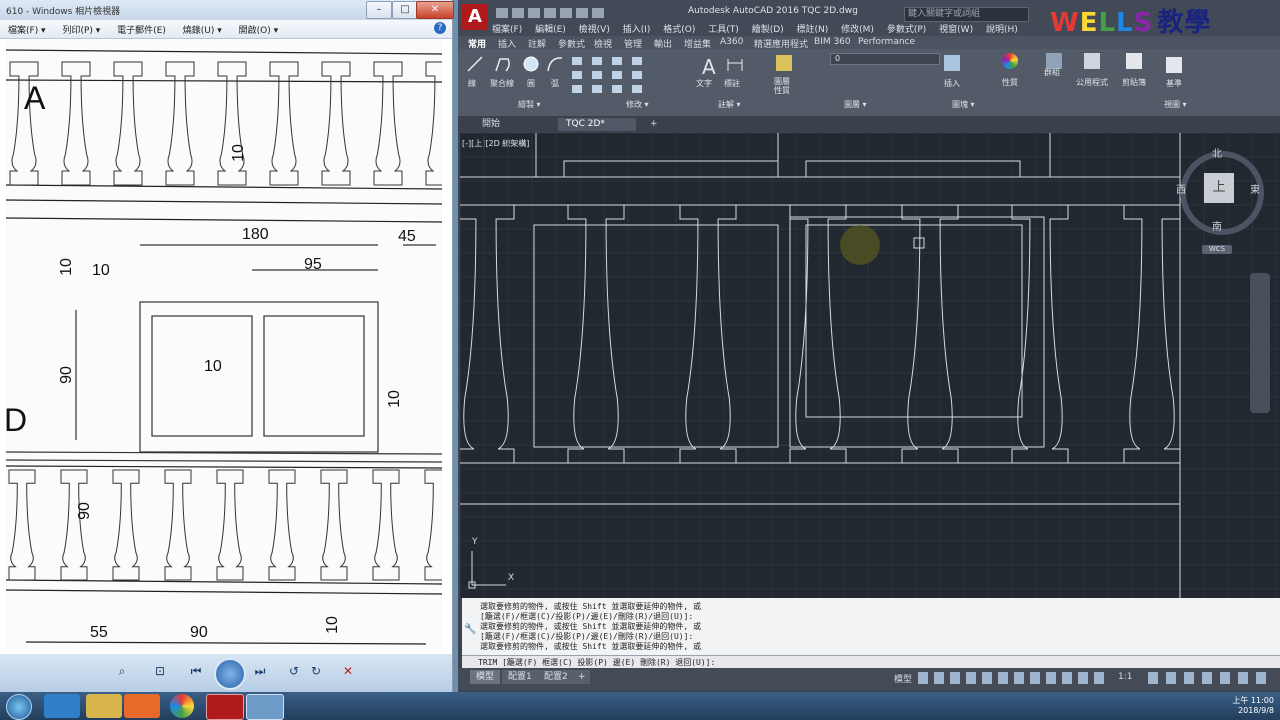  I want to click on panel-view: 視圖 ▾, so click(1175, 104).